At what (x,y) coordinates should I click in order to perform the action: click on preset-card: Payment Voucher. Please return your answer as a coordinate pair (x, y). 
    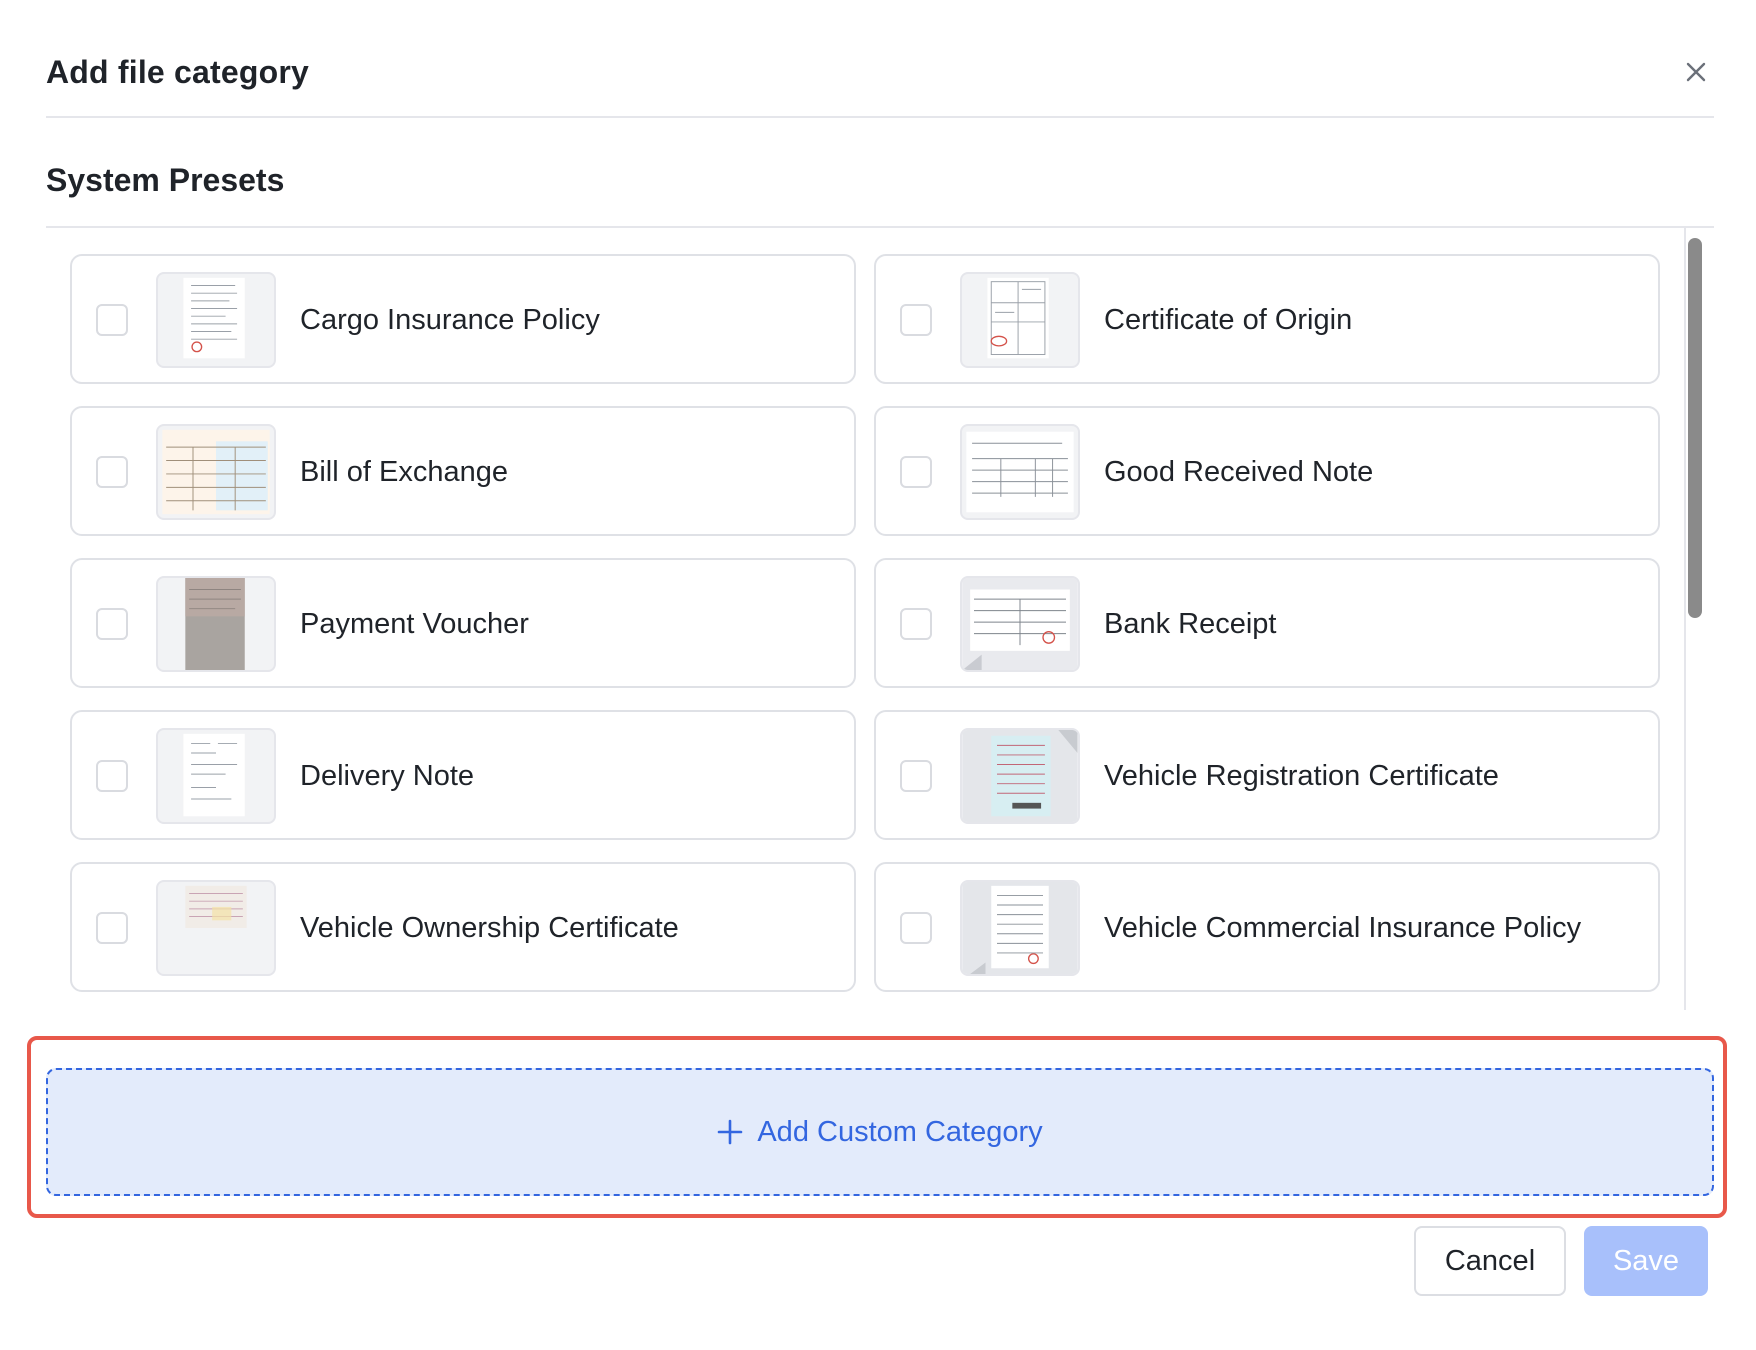
    Looking at the image, I should click on (463, 623).